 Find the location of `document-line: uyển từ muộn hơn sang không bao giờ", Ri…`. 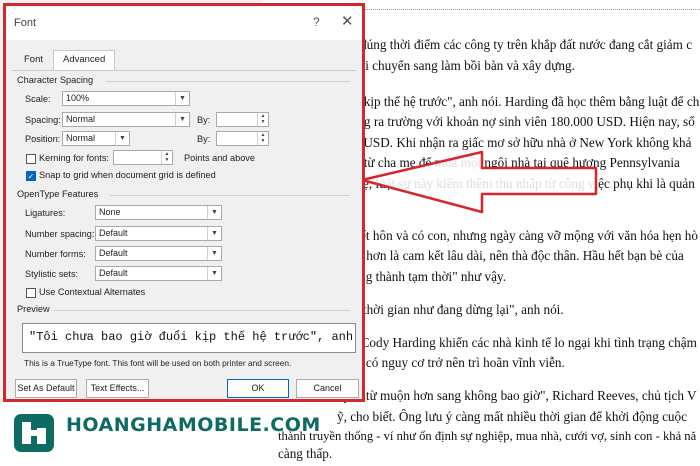

document-line: uyển từ muộn hơn sang không bao giờ", Ri… is located at coordinates (517, 395).